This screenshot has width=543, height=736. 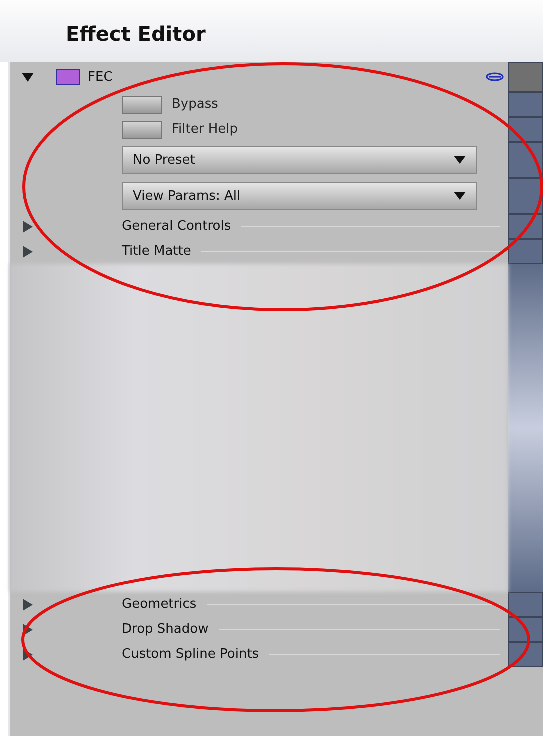 What do you see at coordinates (299, 196) in the screenshot?
I see `dropdown: View Params: All` at bounding box center [299, 196].